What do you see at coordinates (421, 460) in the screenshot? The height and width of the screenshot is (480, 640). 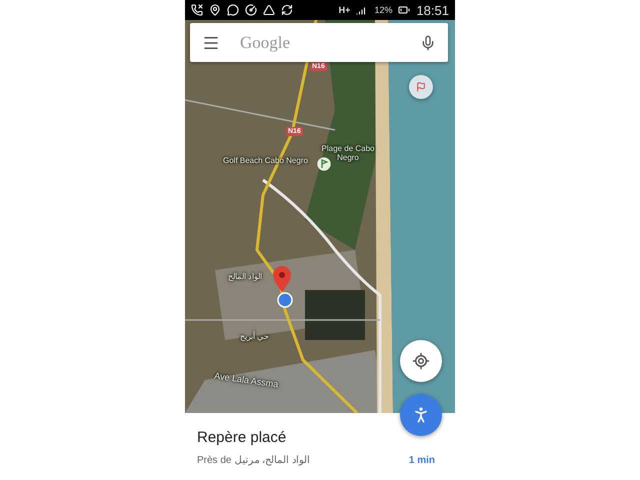 I see `travel-time: 1 min` at bounding box center [421, 460].